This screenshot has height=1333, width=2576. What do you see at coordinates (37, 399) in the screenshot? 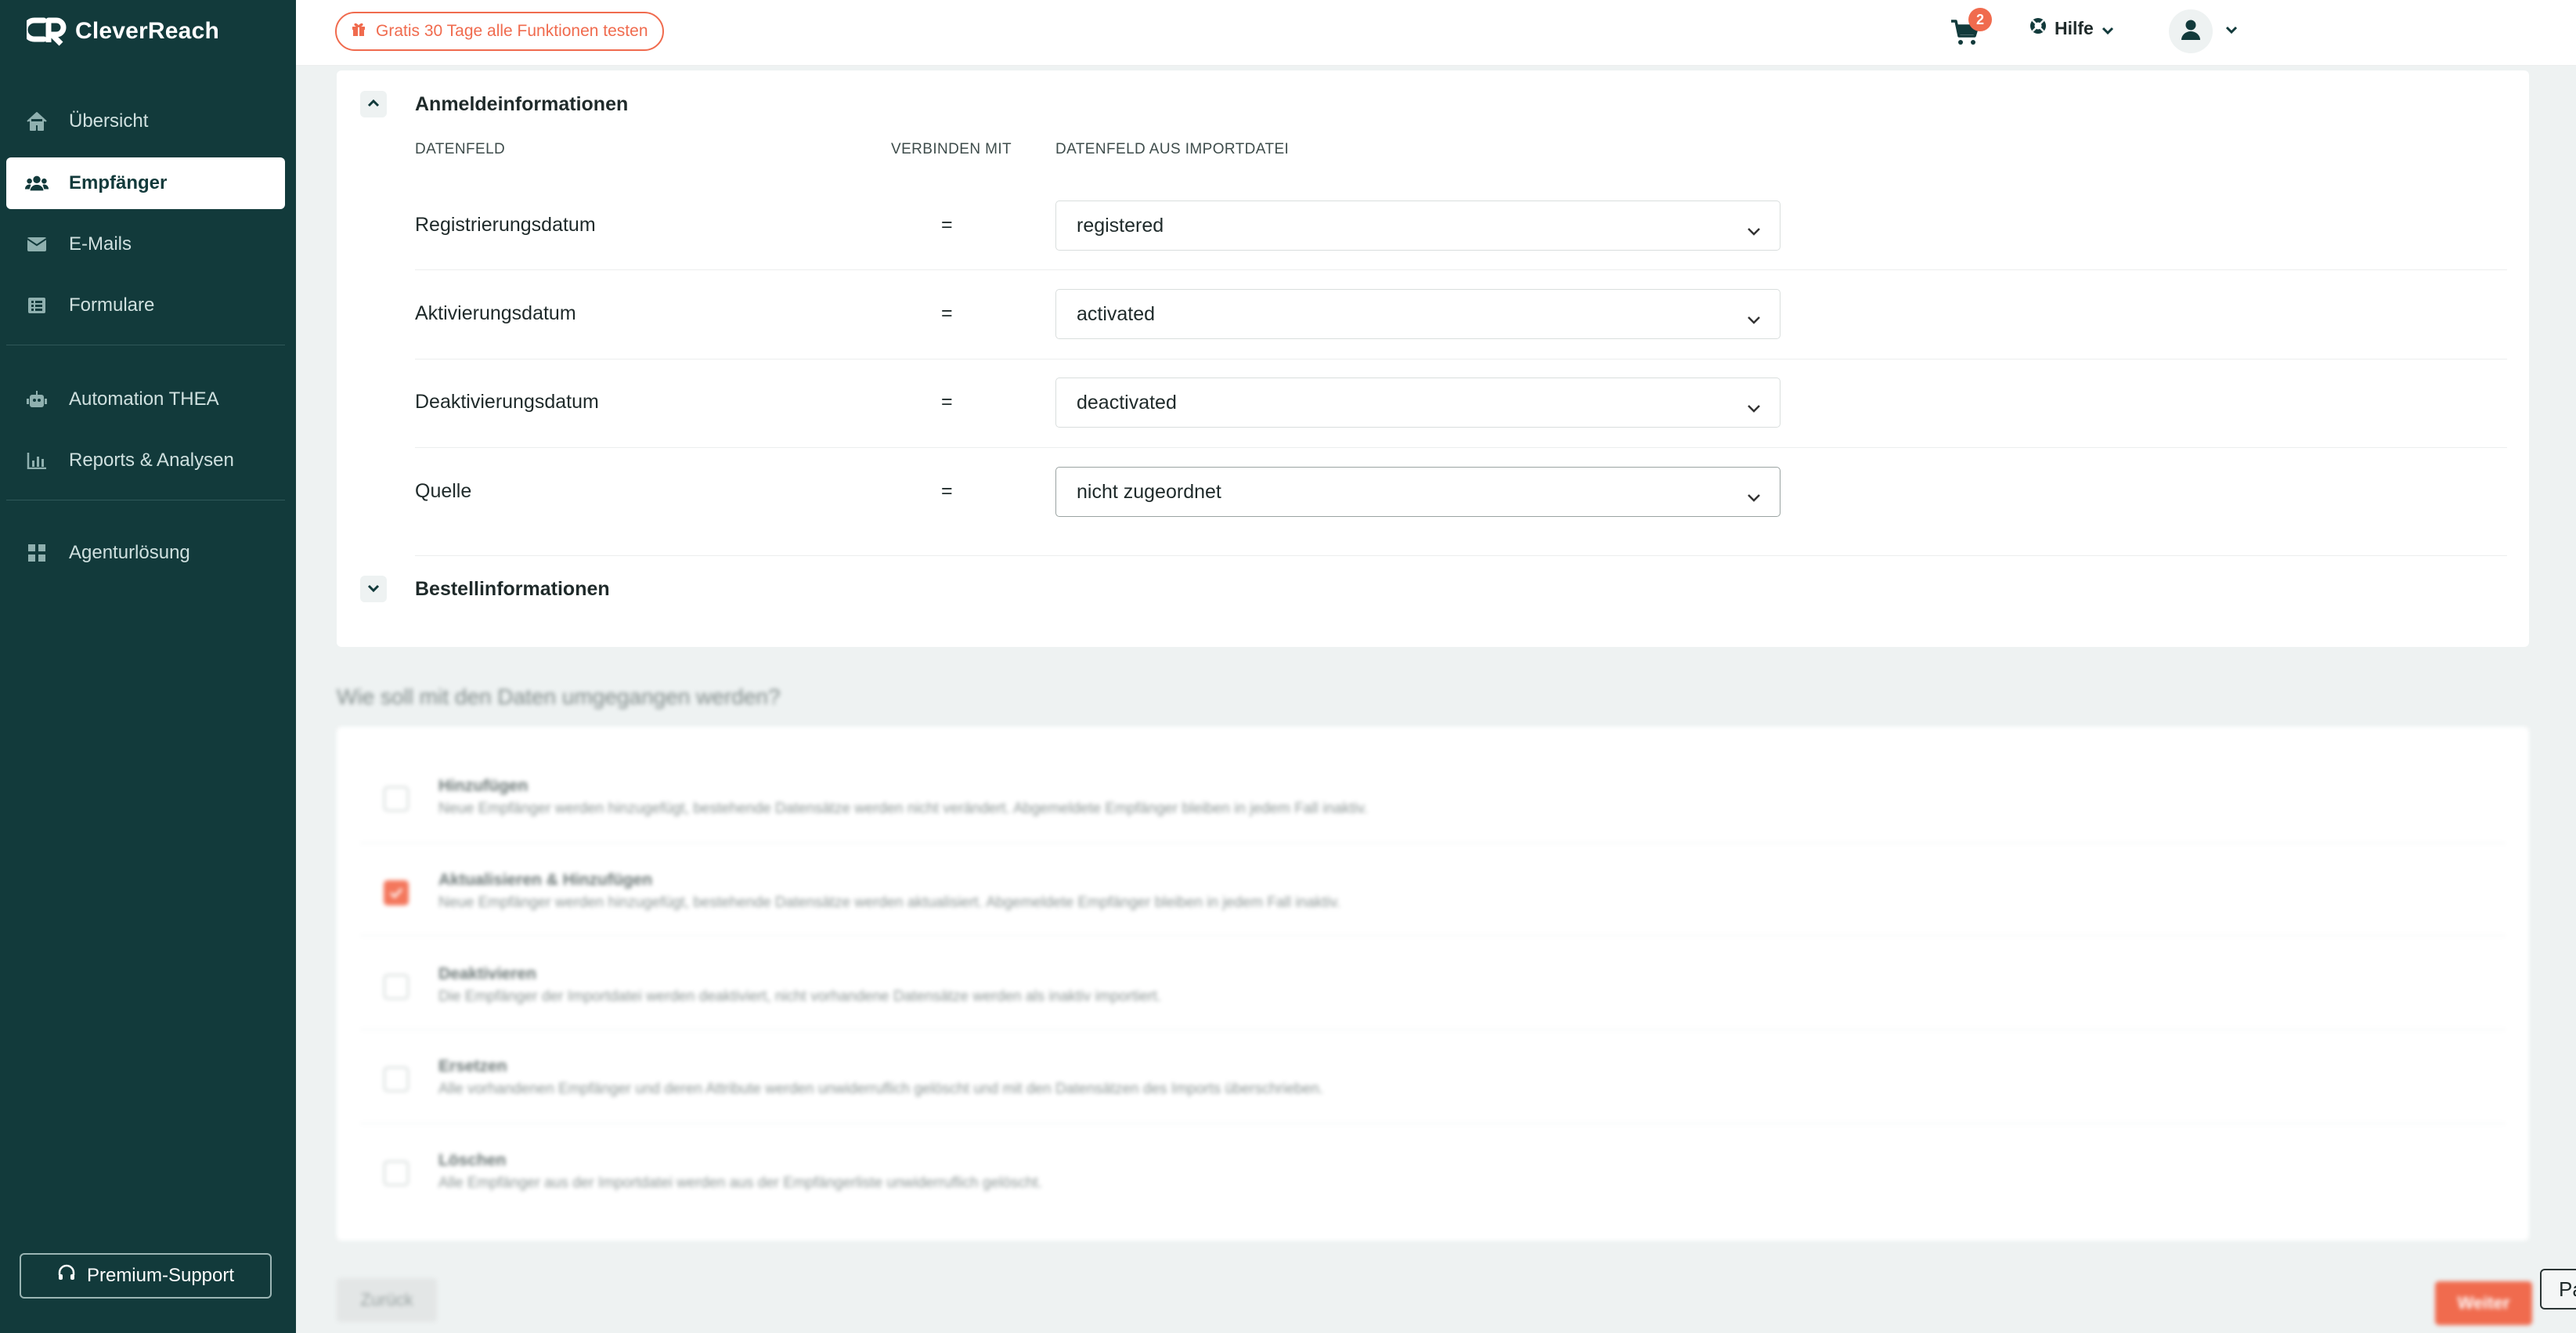
I see `robot-icon` at bounding box center [37, 399].